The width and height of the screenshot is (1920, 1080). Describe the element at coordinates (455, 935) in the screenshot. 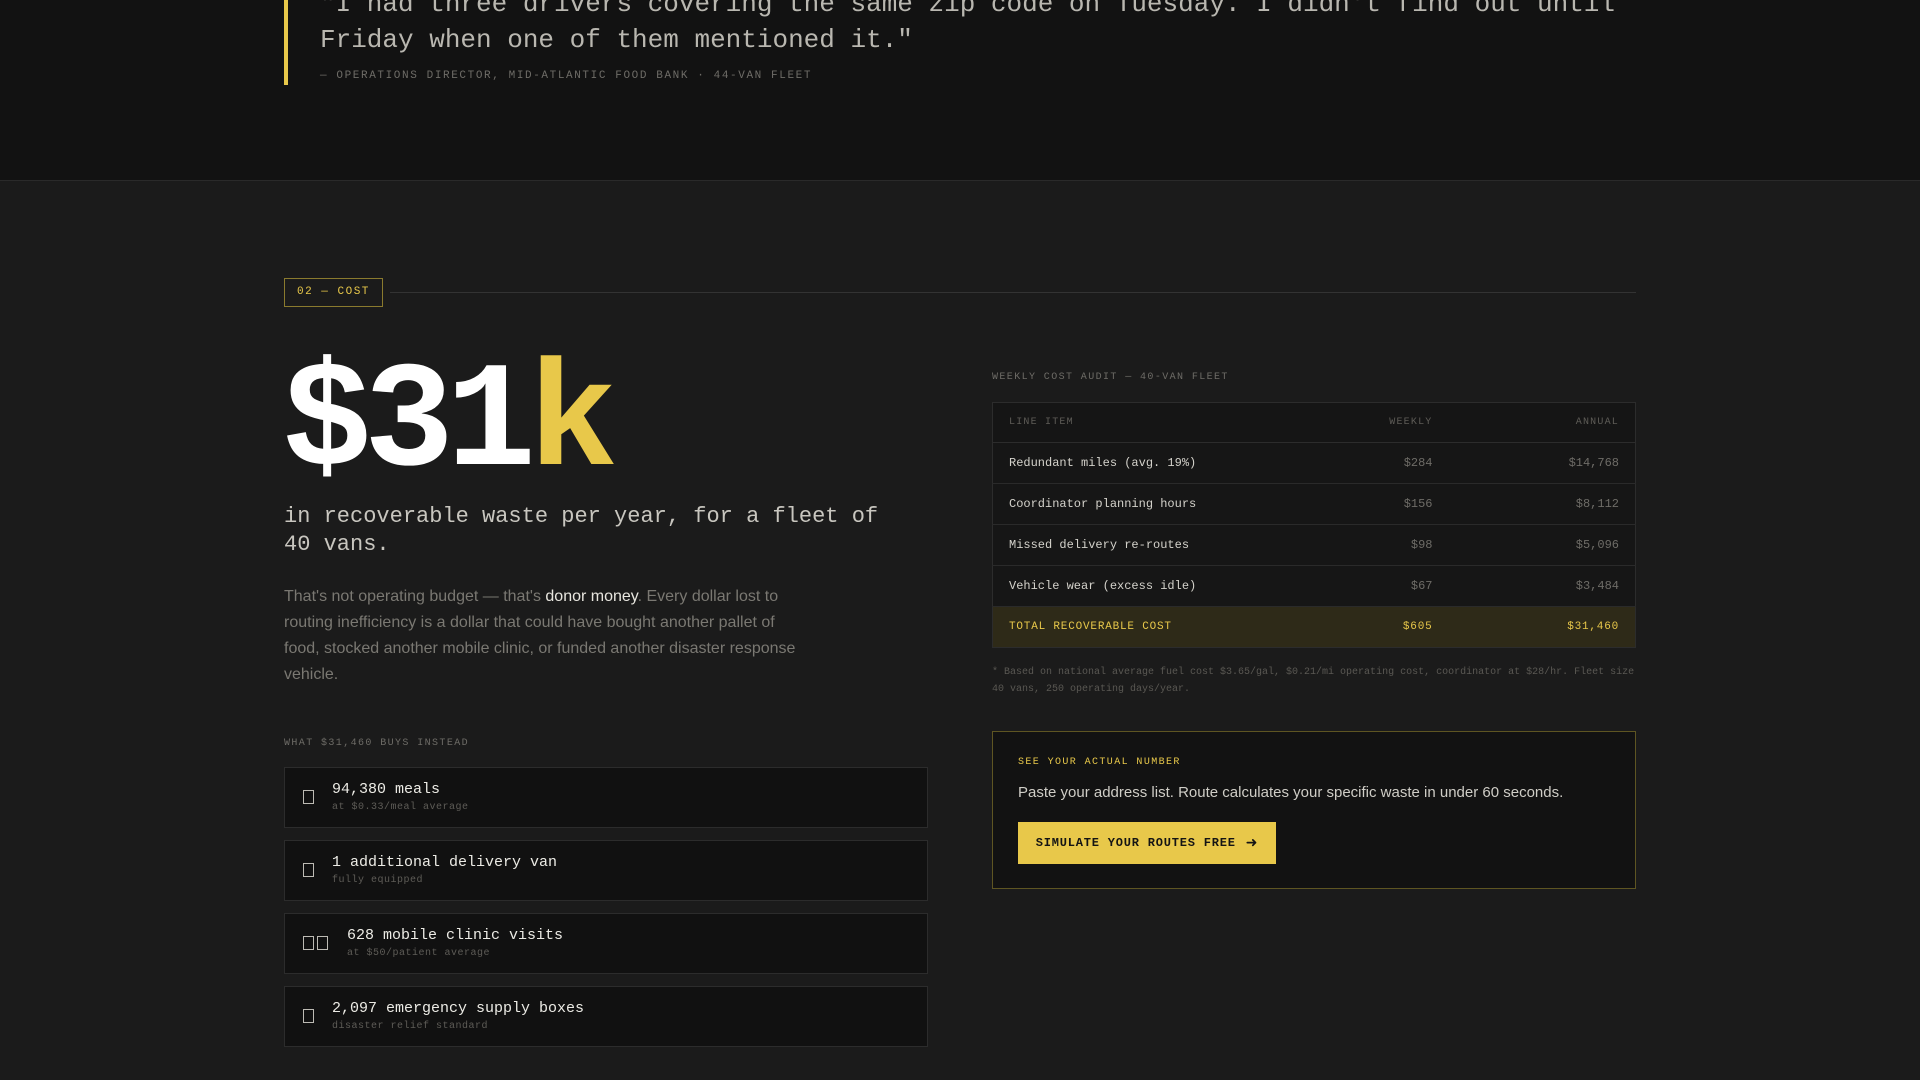

I see `buy-item-title: 628 mobile clinic visits` at that location.